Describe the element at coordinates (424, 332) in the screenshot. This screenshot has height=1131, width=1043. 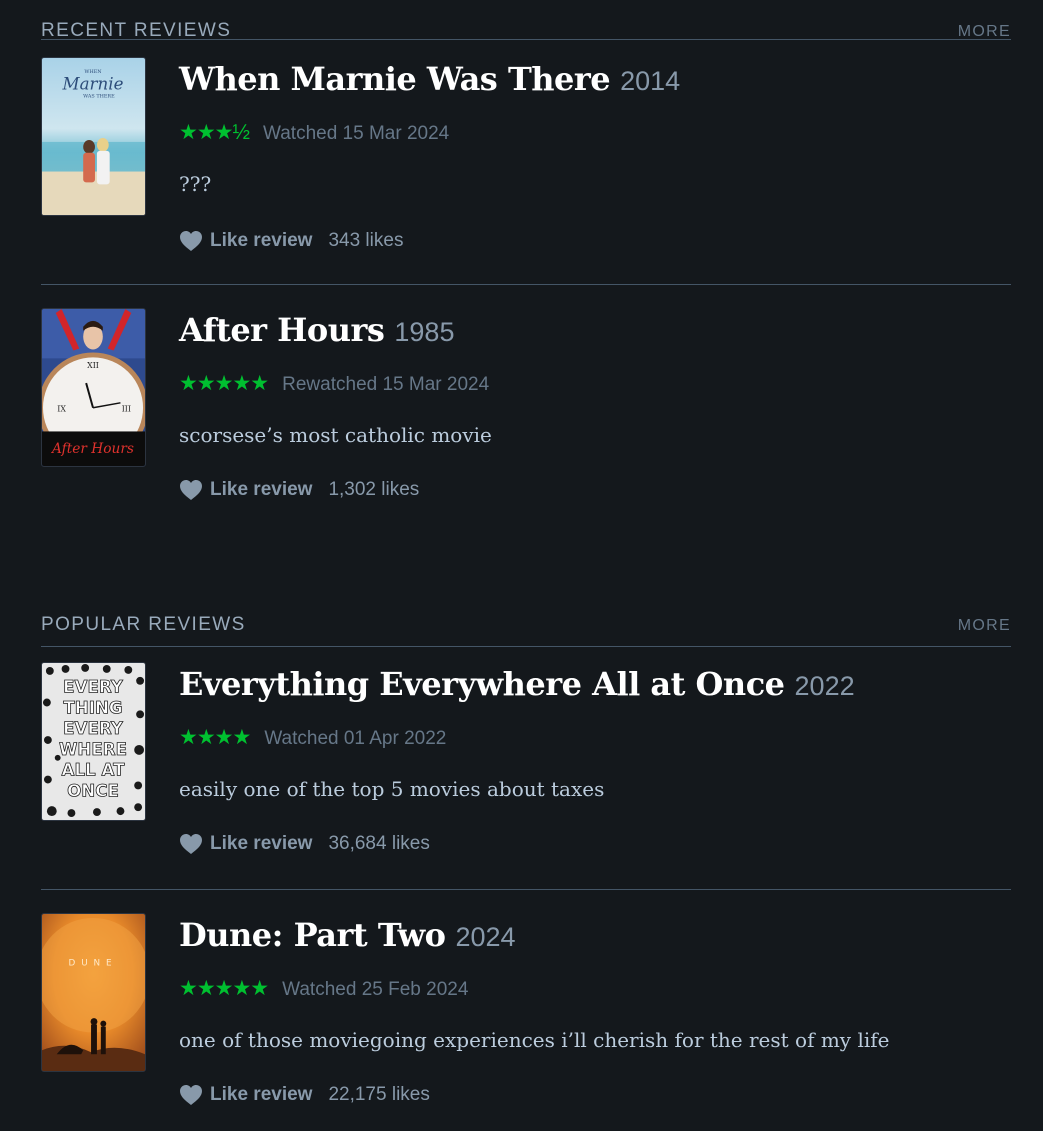
I see `film-year: 1985` at that location.